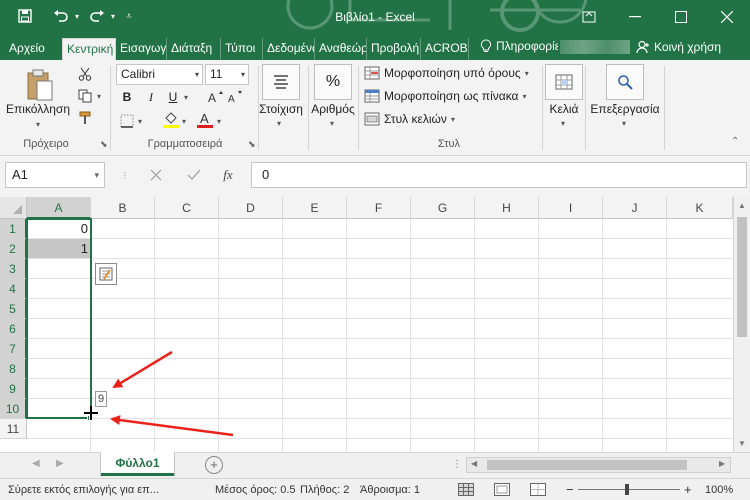 This screenshot has width=750, height=500. I want to click on font-color-dropdown-icon: ▾, so click(219, 121).